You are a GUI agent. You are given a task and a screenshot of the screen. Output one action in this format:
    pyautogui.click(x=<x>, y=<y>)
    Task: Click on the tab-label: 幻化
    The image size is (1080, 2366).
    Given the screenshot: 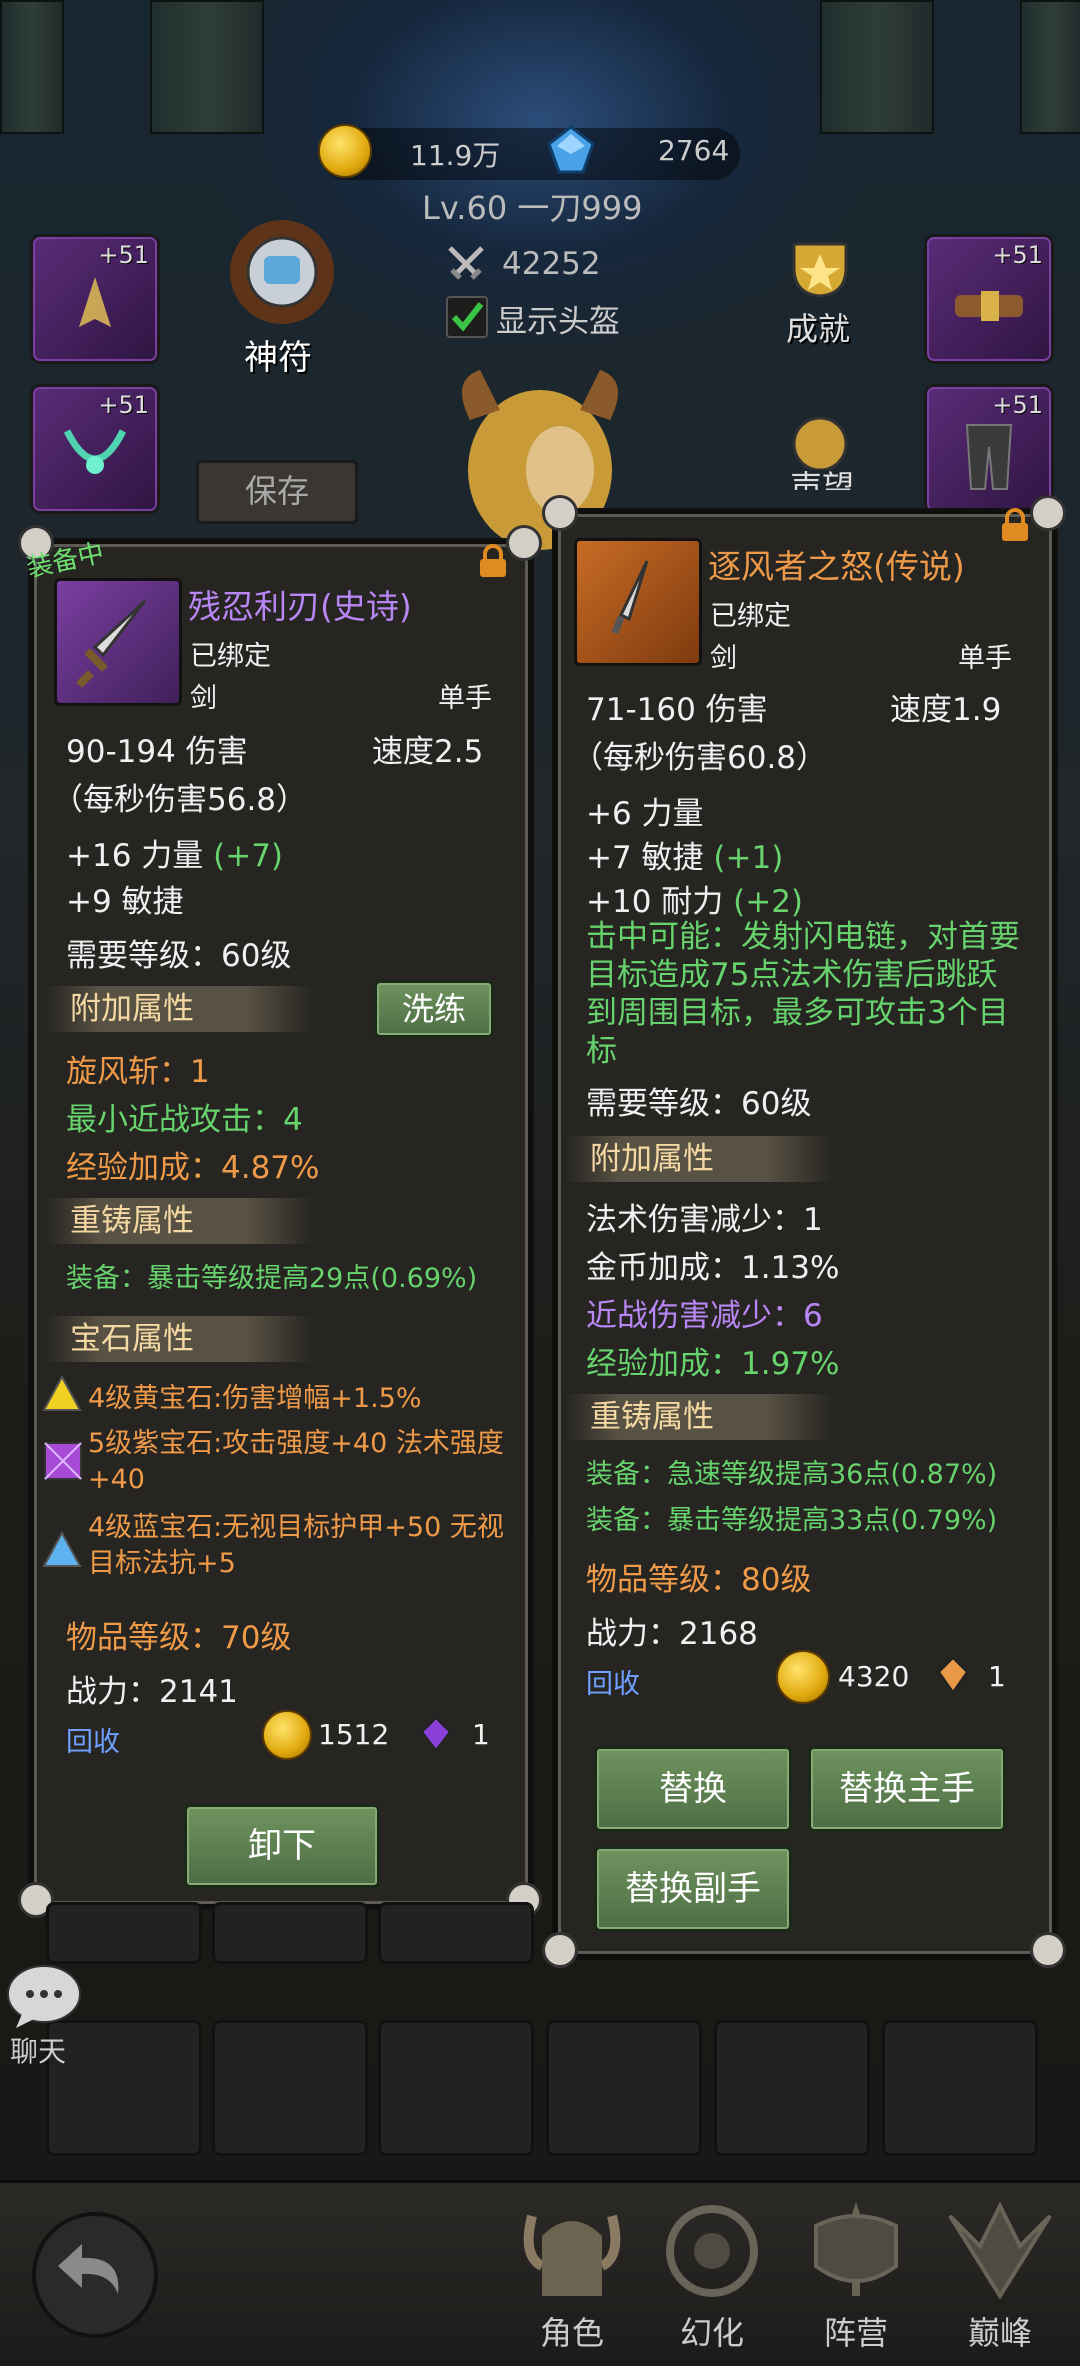 What is the action you would take?
    pyautogui.click(x=712, y=2333)
    